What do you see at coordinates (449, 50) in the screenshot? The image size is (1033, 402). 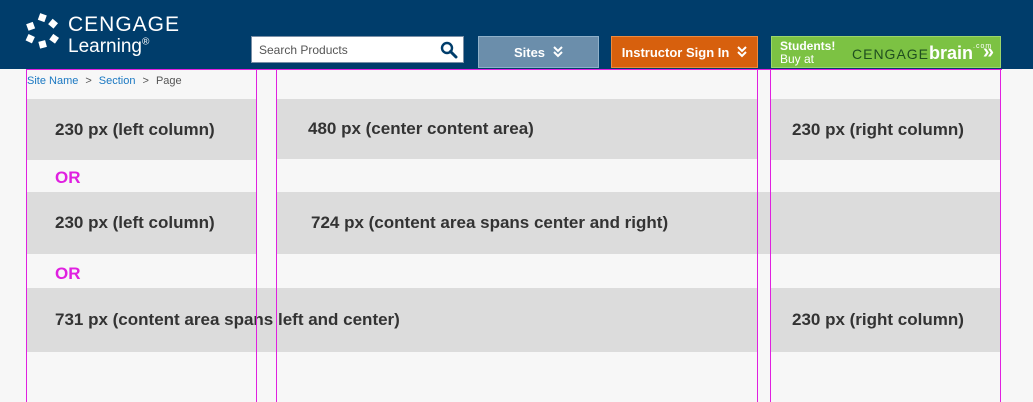 I see `search-icon` at bounding box center [449, 50].